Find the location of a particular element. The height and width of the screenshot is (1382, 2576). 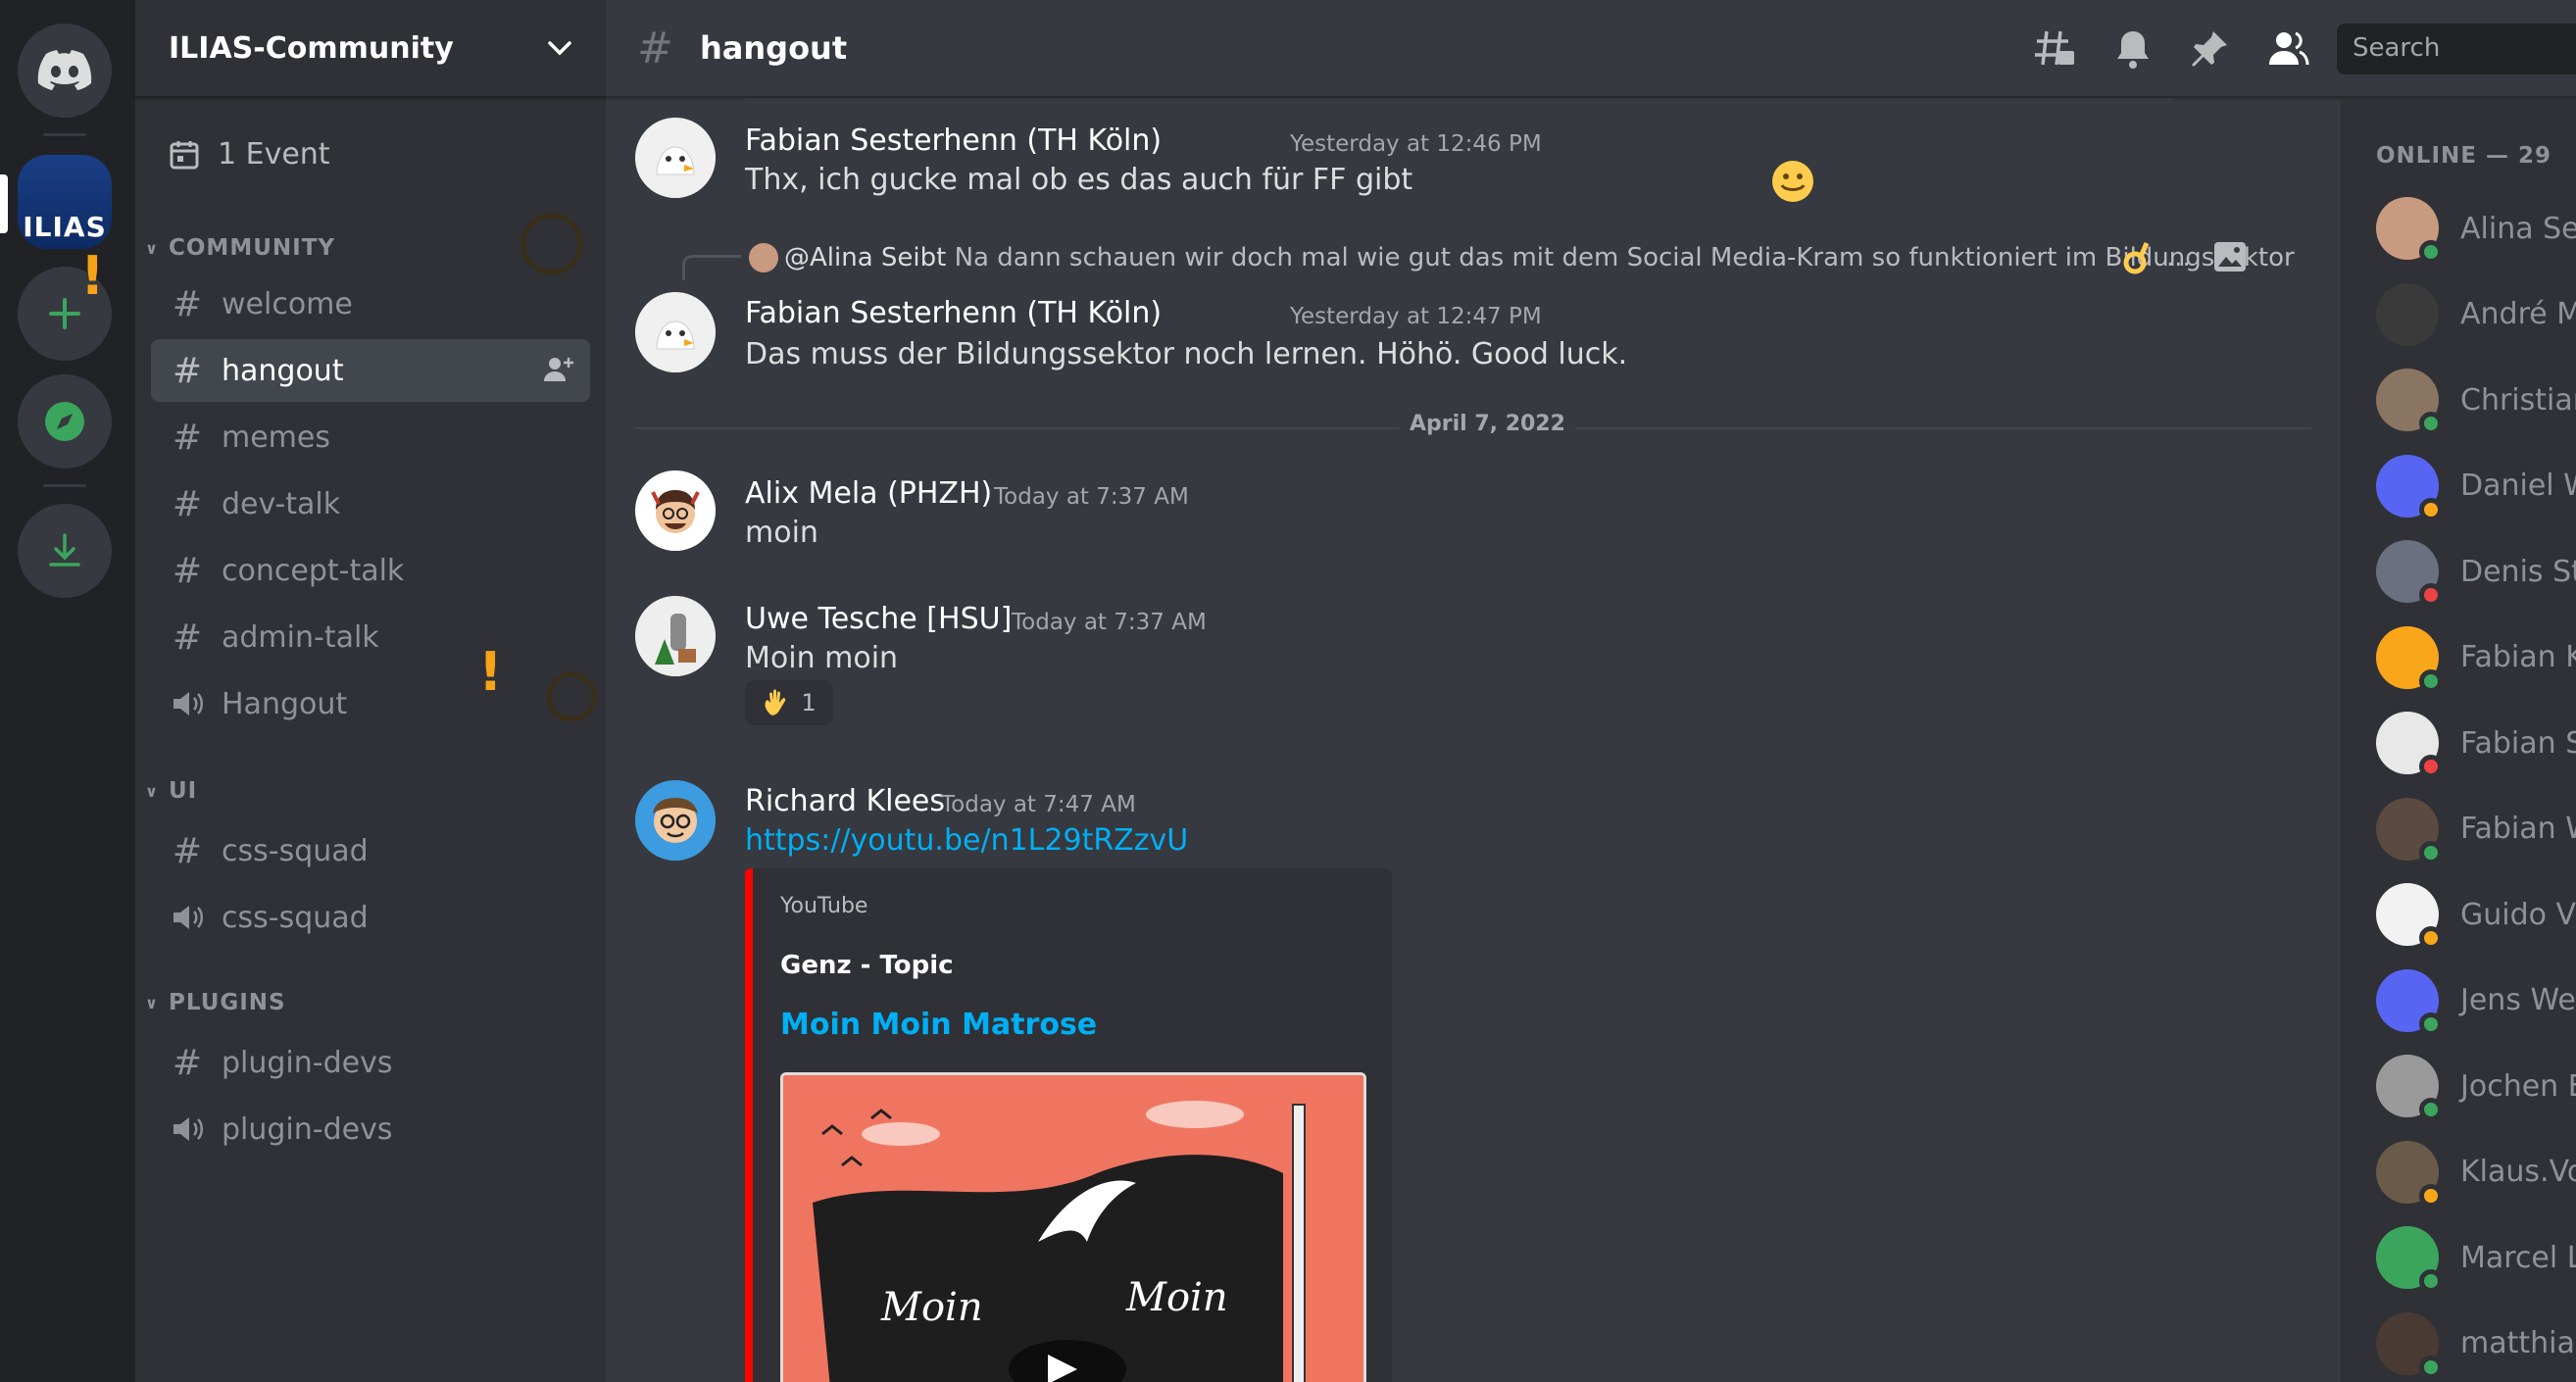

channel-admin-talk: # admin-talk is located at coordinates (370, 637).